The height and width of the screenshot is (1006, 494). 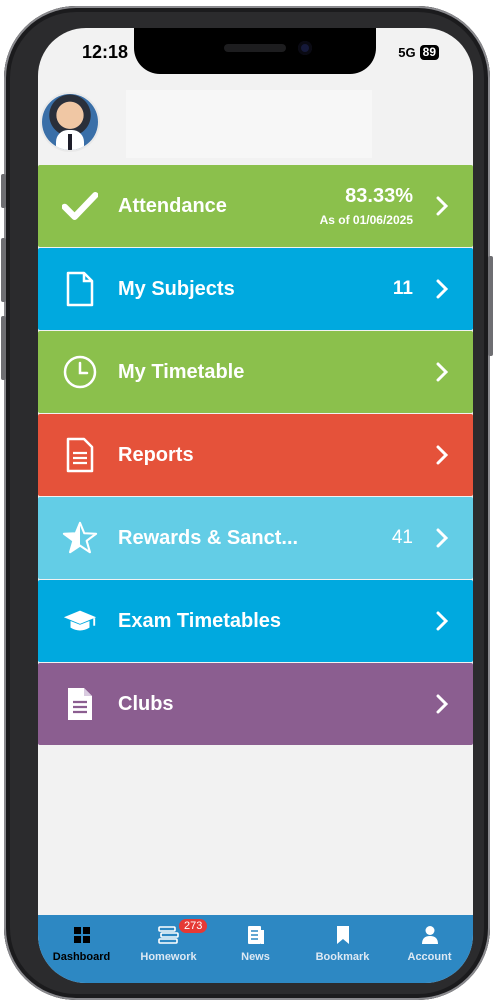 I want to click on volume-up-button, so click(x=3, y=270).